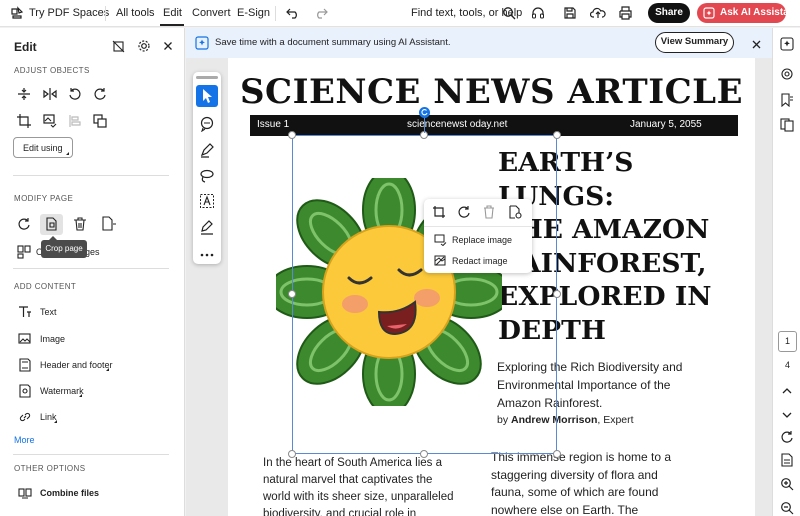 This screenshot has height=516, width=800. What do you see at coordinates (118, 46) in the screenshot?
I see `hide-edits-icon` at bounding box center [118, 46].